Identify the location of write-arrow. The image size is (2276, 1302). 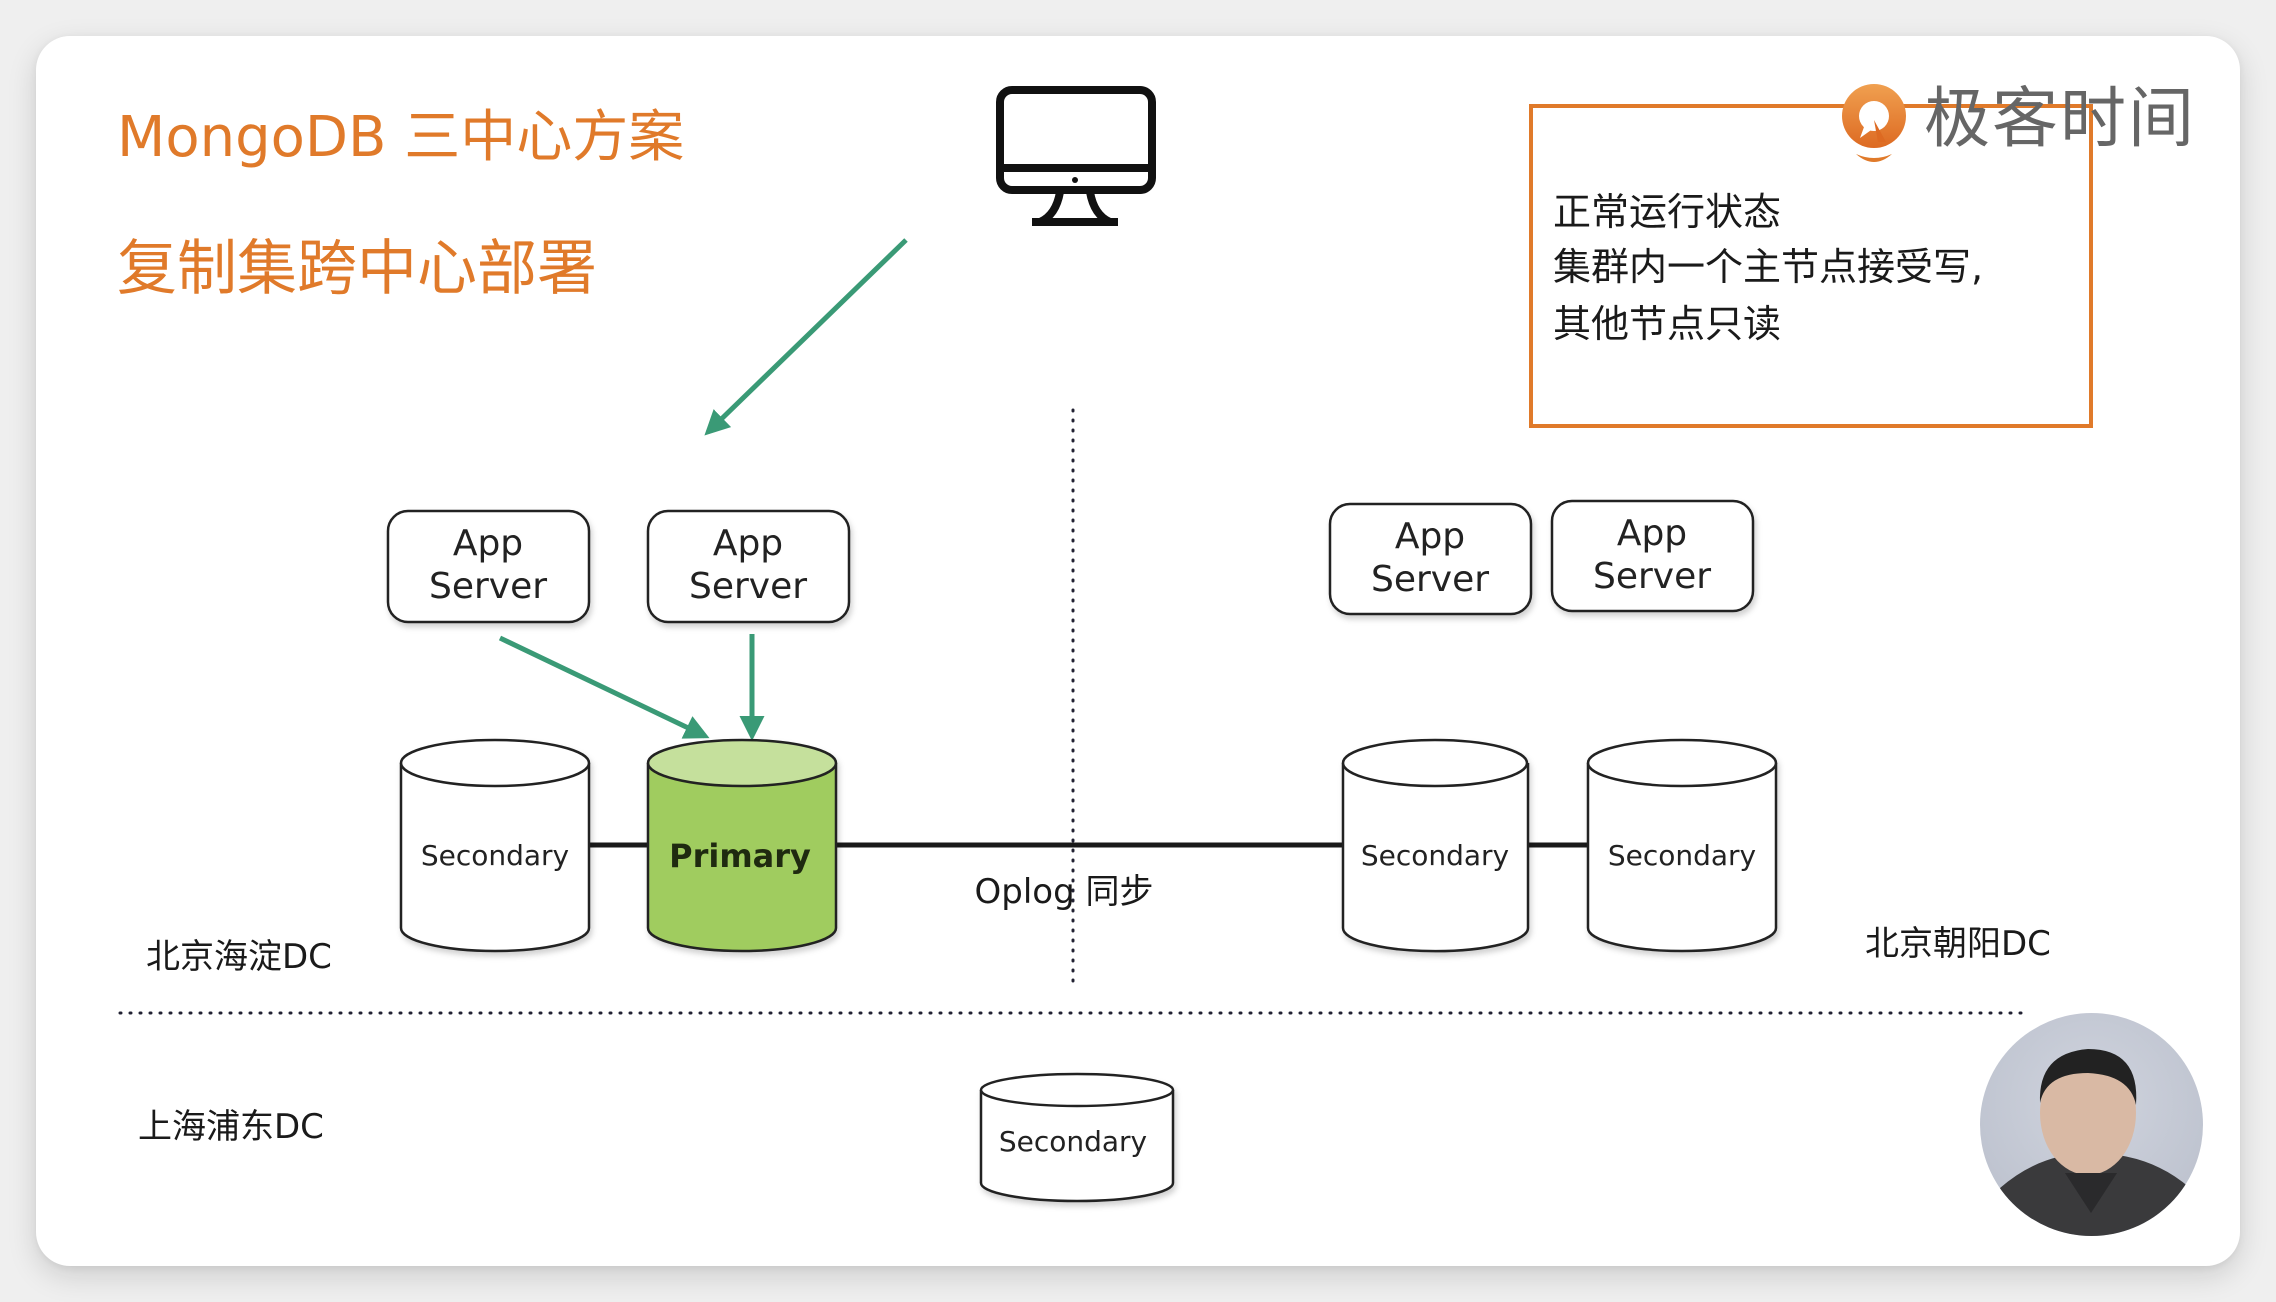
(604, 687).